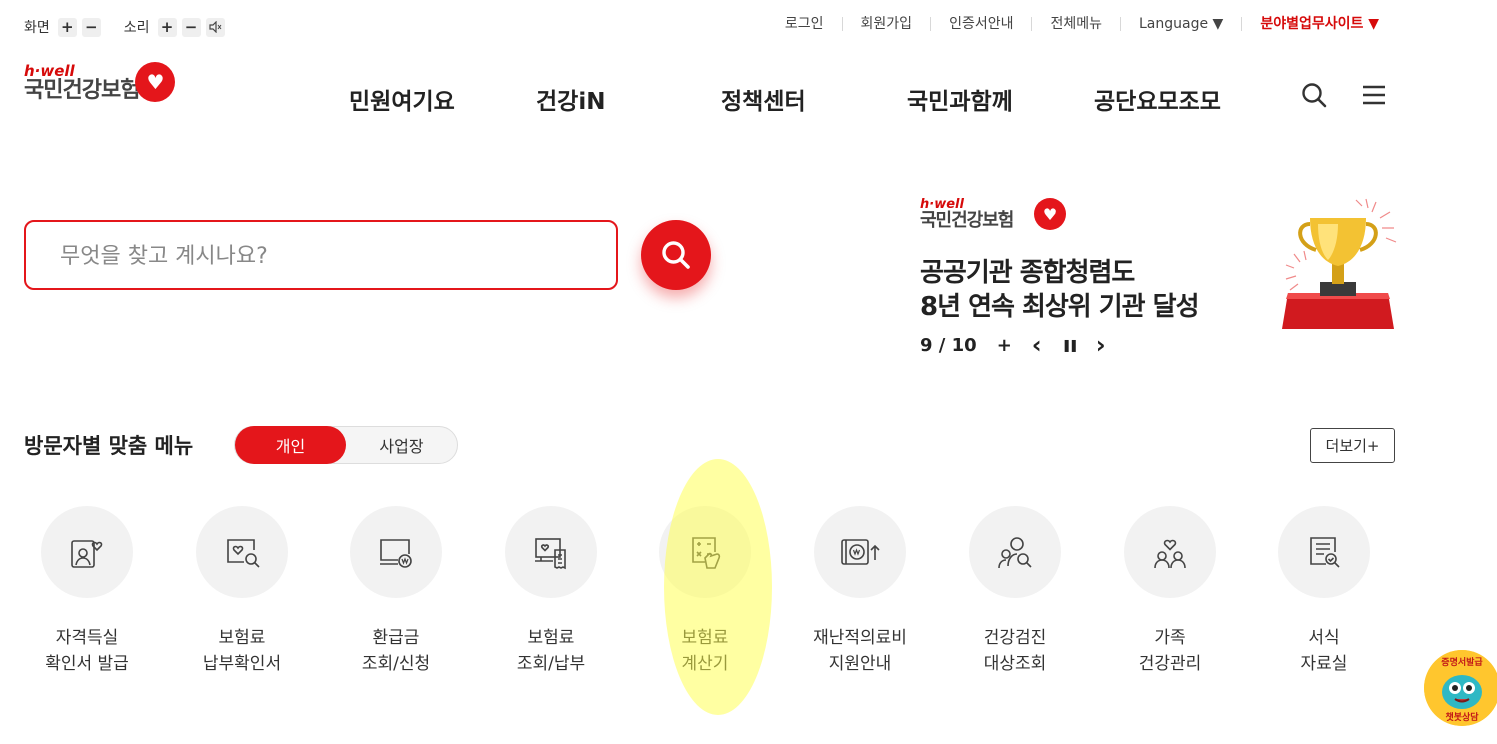 This screenshot has height=744, width=1497. I want to click on quick-menu-refund: 환급금조회/신청, so click(396, 591).